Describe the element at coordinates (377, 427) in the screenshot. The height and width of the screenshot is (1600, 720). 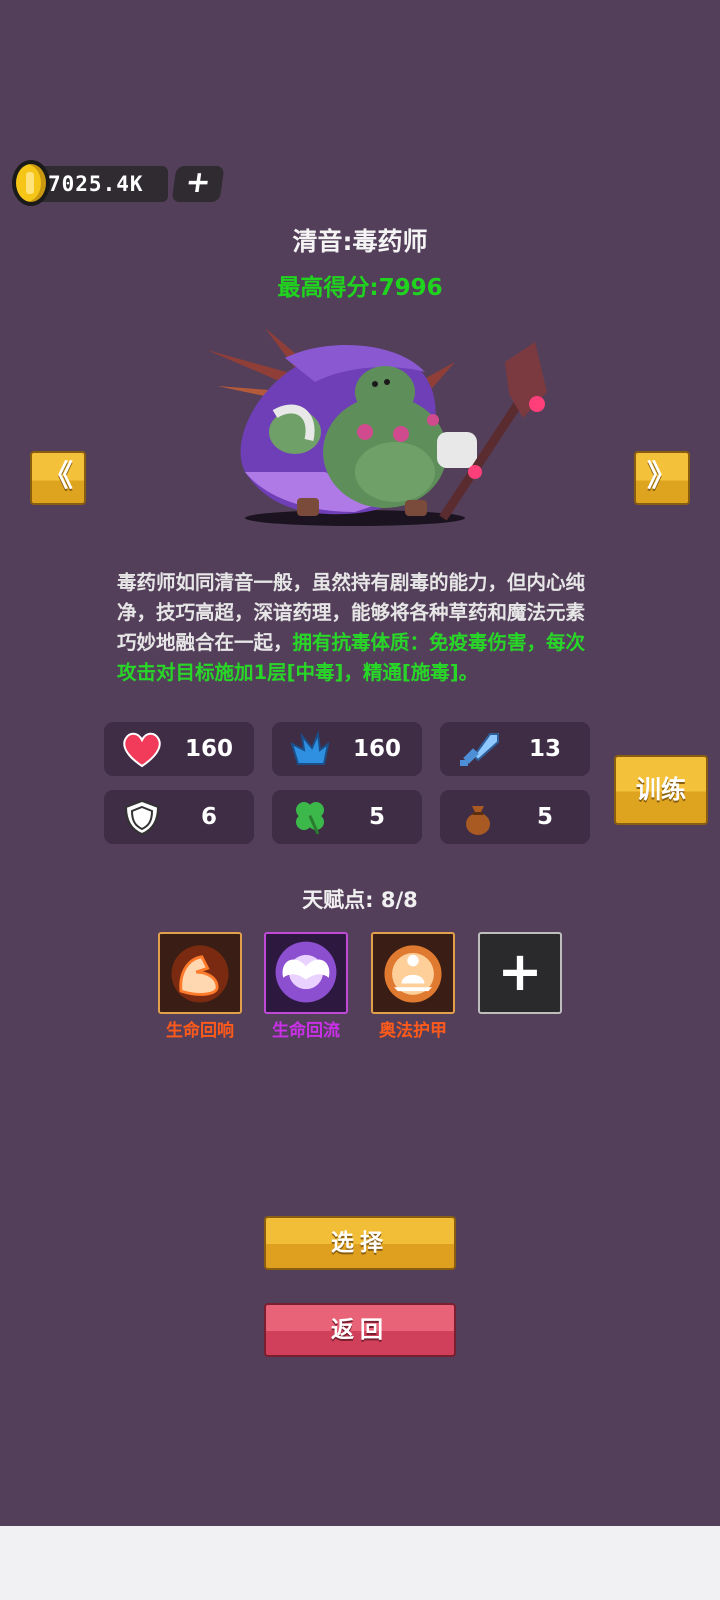
I see `poison-master-character-art` at that location.